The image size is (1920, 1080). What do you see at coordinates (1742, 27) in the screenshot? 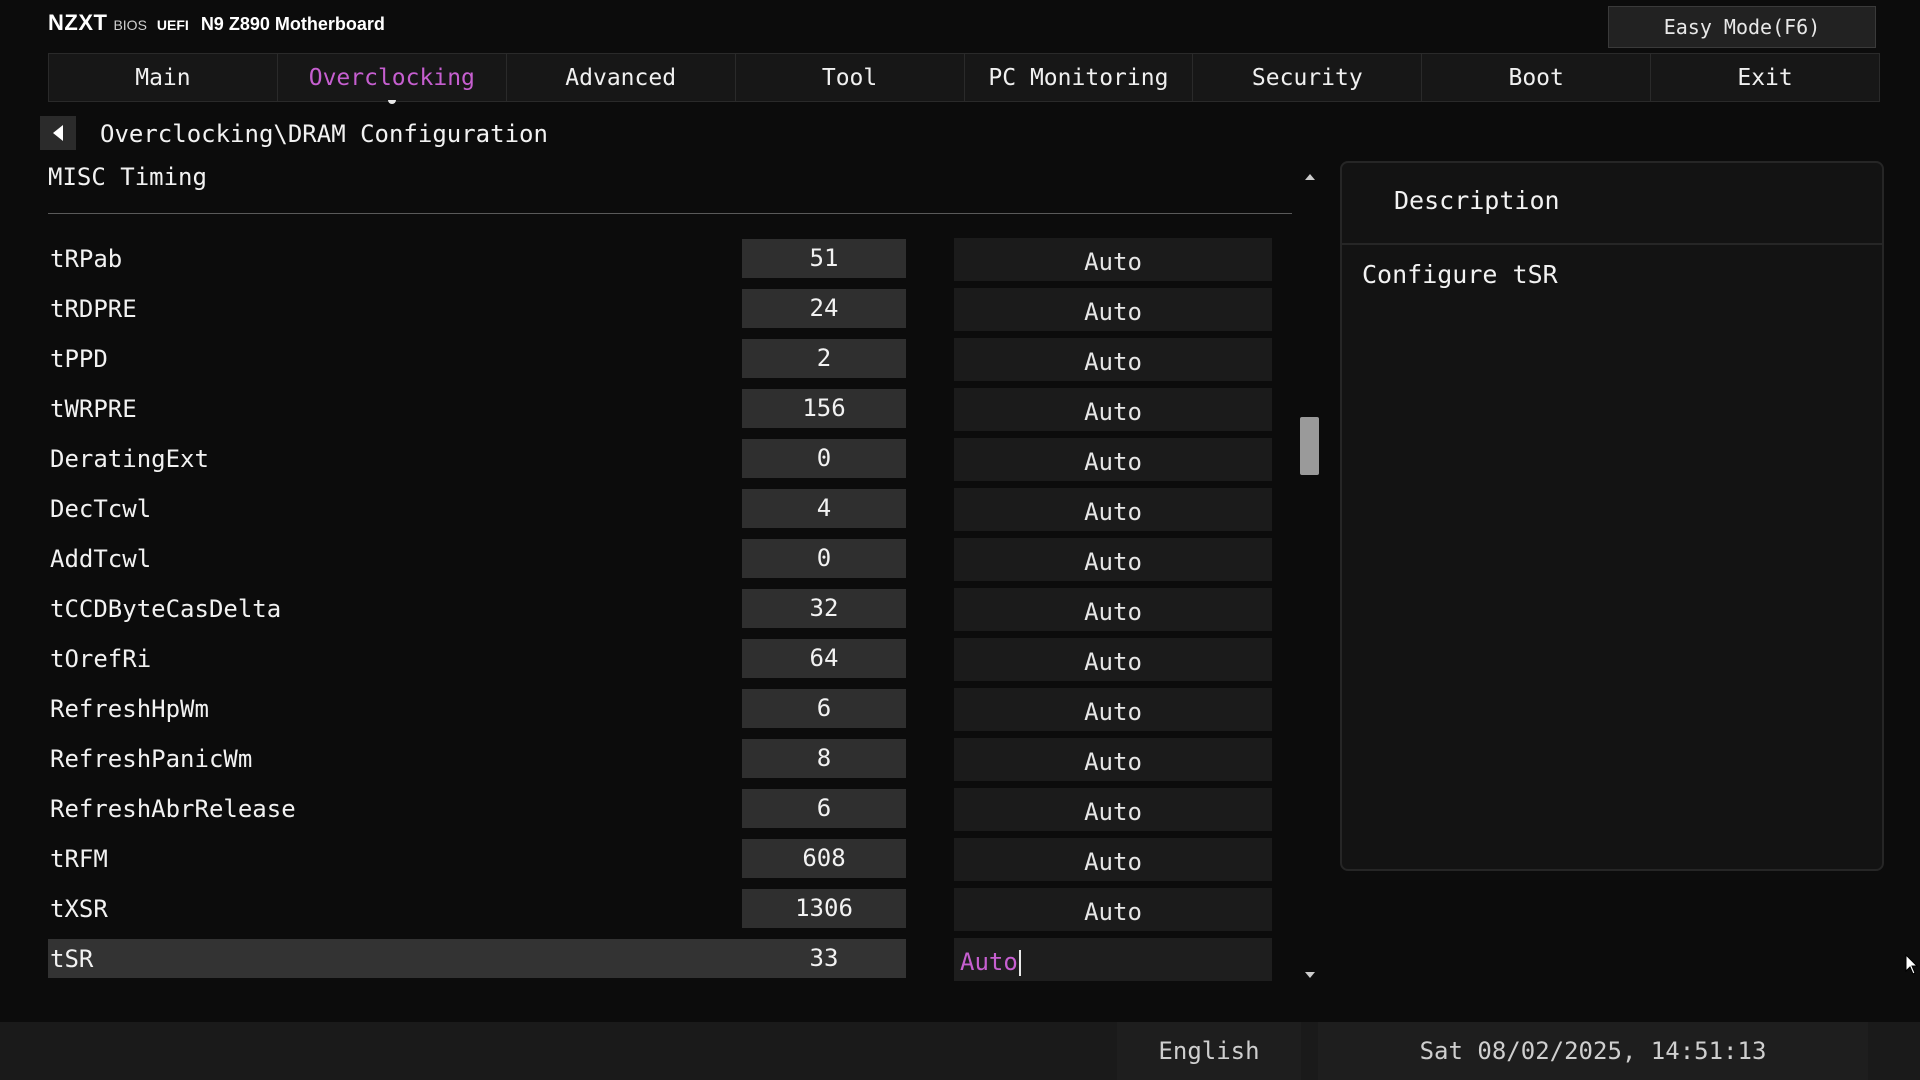
I see `easy-mode-button: Easy Mode(F6)` at bounding box center [1742, 27].